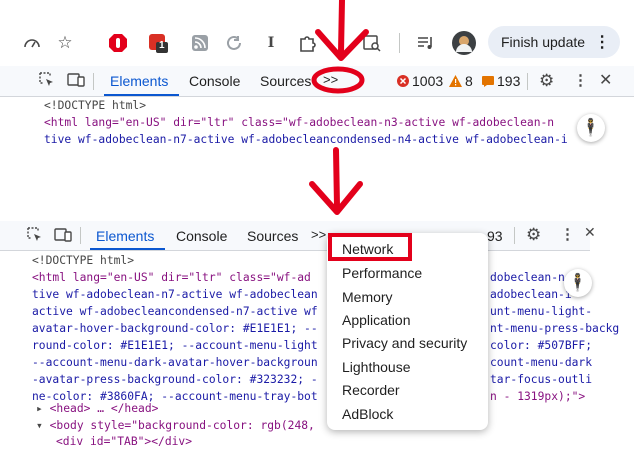 This screenshot has height=474, width=634. I want to click on annotation-arrow-middle, so click(336, 181).